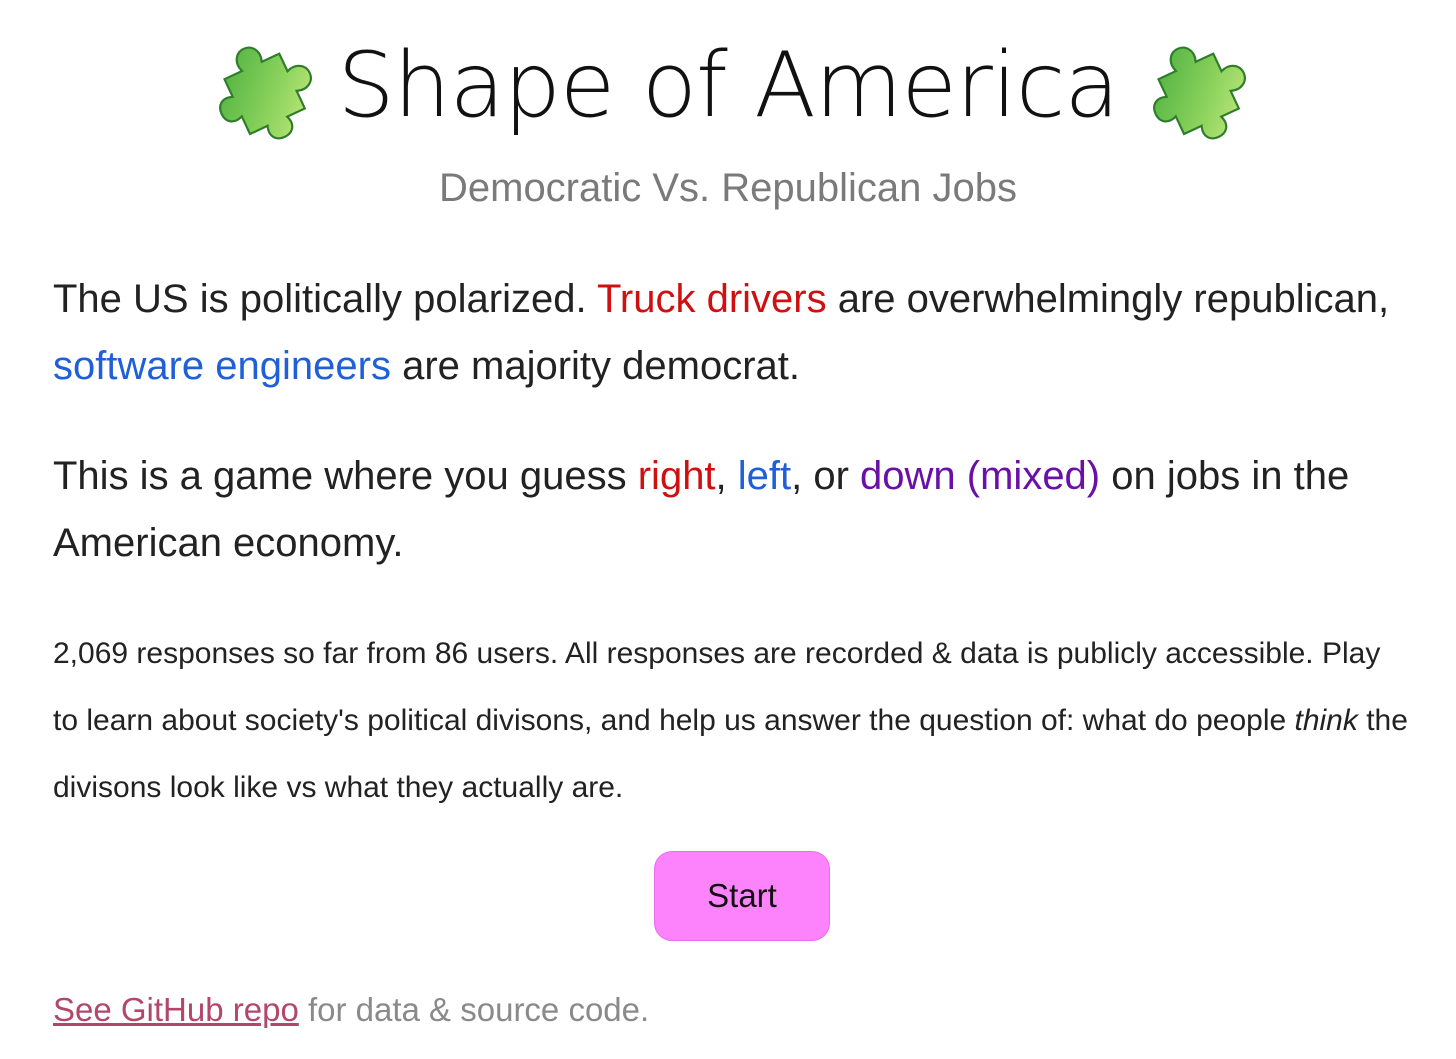 The width and height of the screenshot is (1456, 1059). I want to click on header: Shape of America, so click(728, 86).